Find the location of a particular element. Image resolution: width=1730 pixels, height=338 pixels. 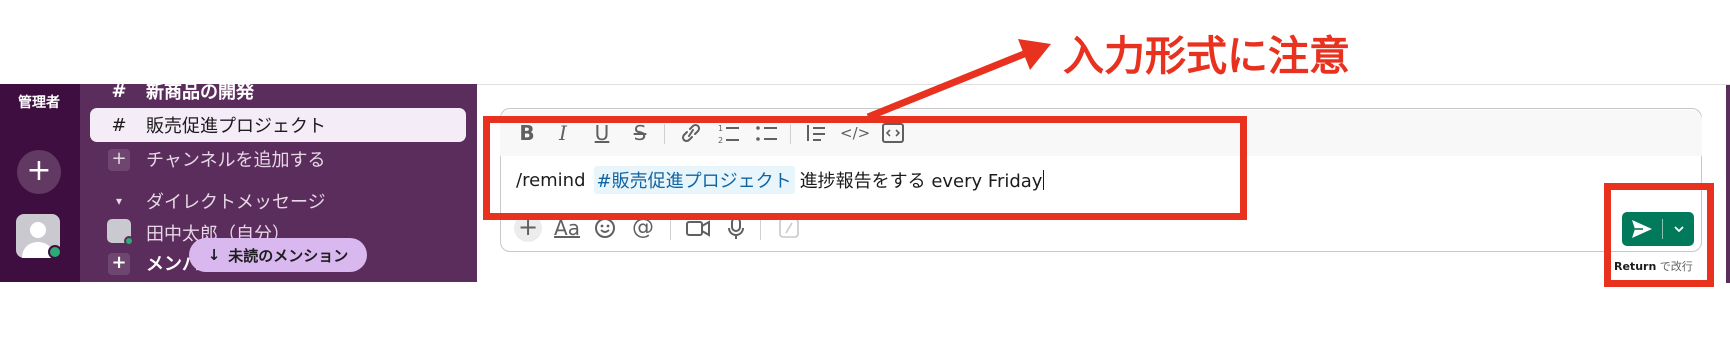

annotation-arrow is located at coordinates (958, 80).